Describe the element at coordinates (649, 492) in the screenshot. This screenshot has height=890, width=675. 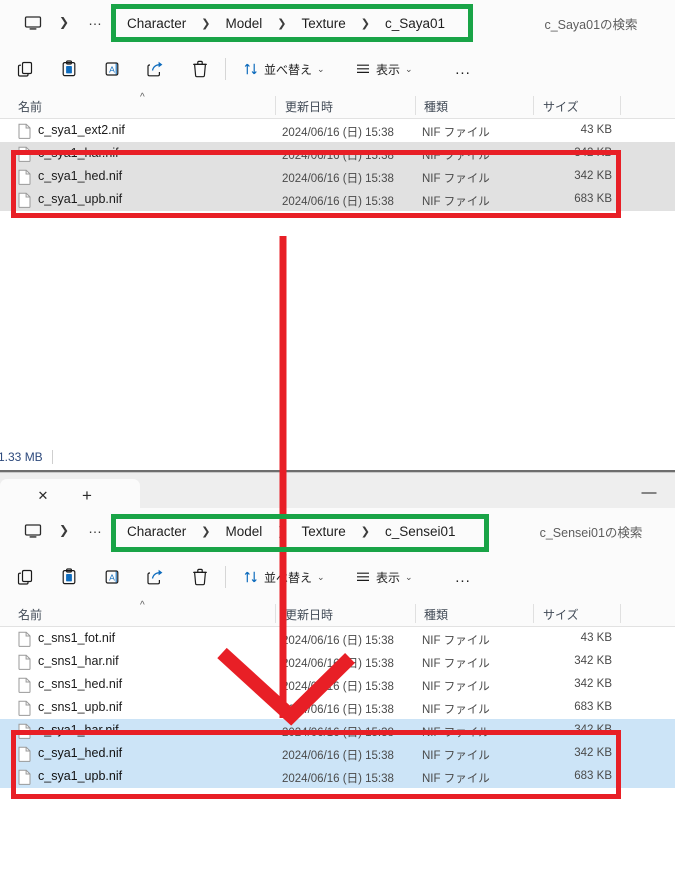
I see `minimize-button: —` at that location.